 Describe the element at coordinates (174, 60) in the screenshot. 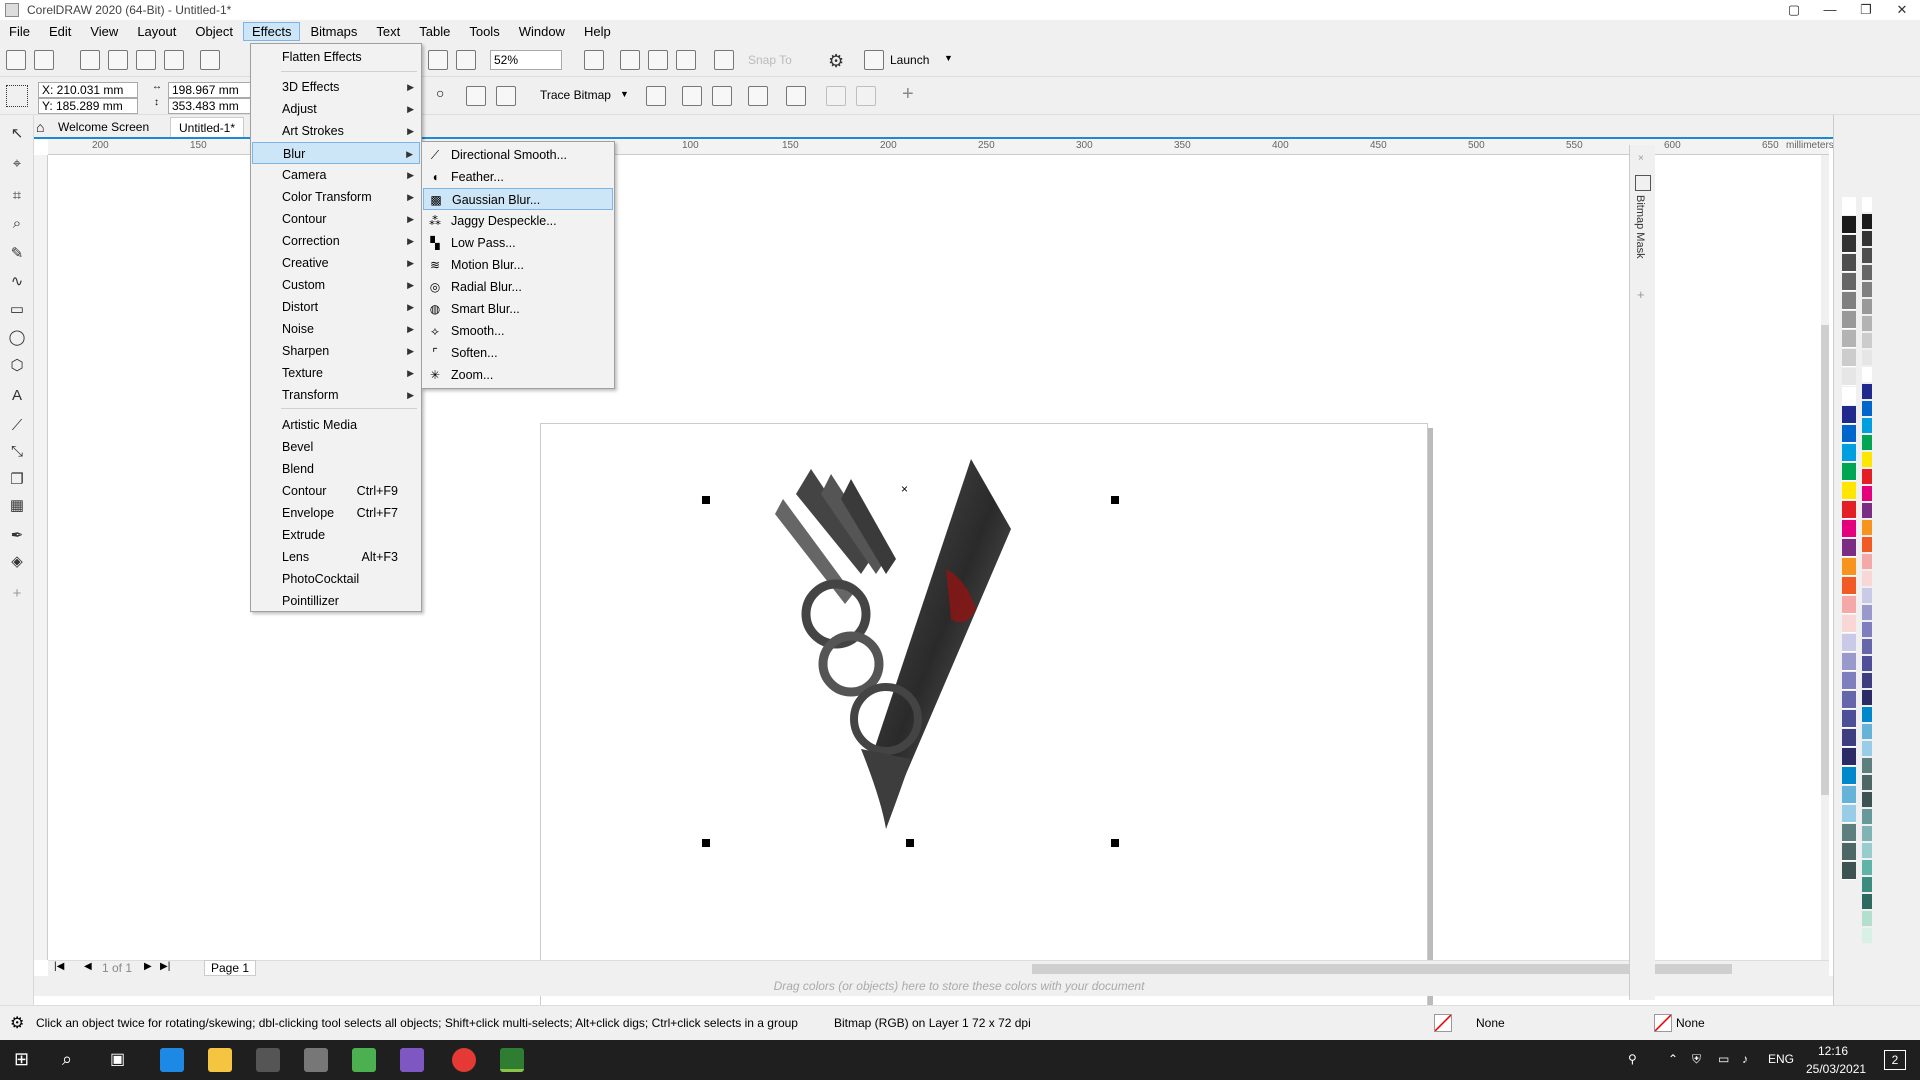

I see `print-icon` at that location.